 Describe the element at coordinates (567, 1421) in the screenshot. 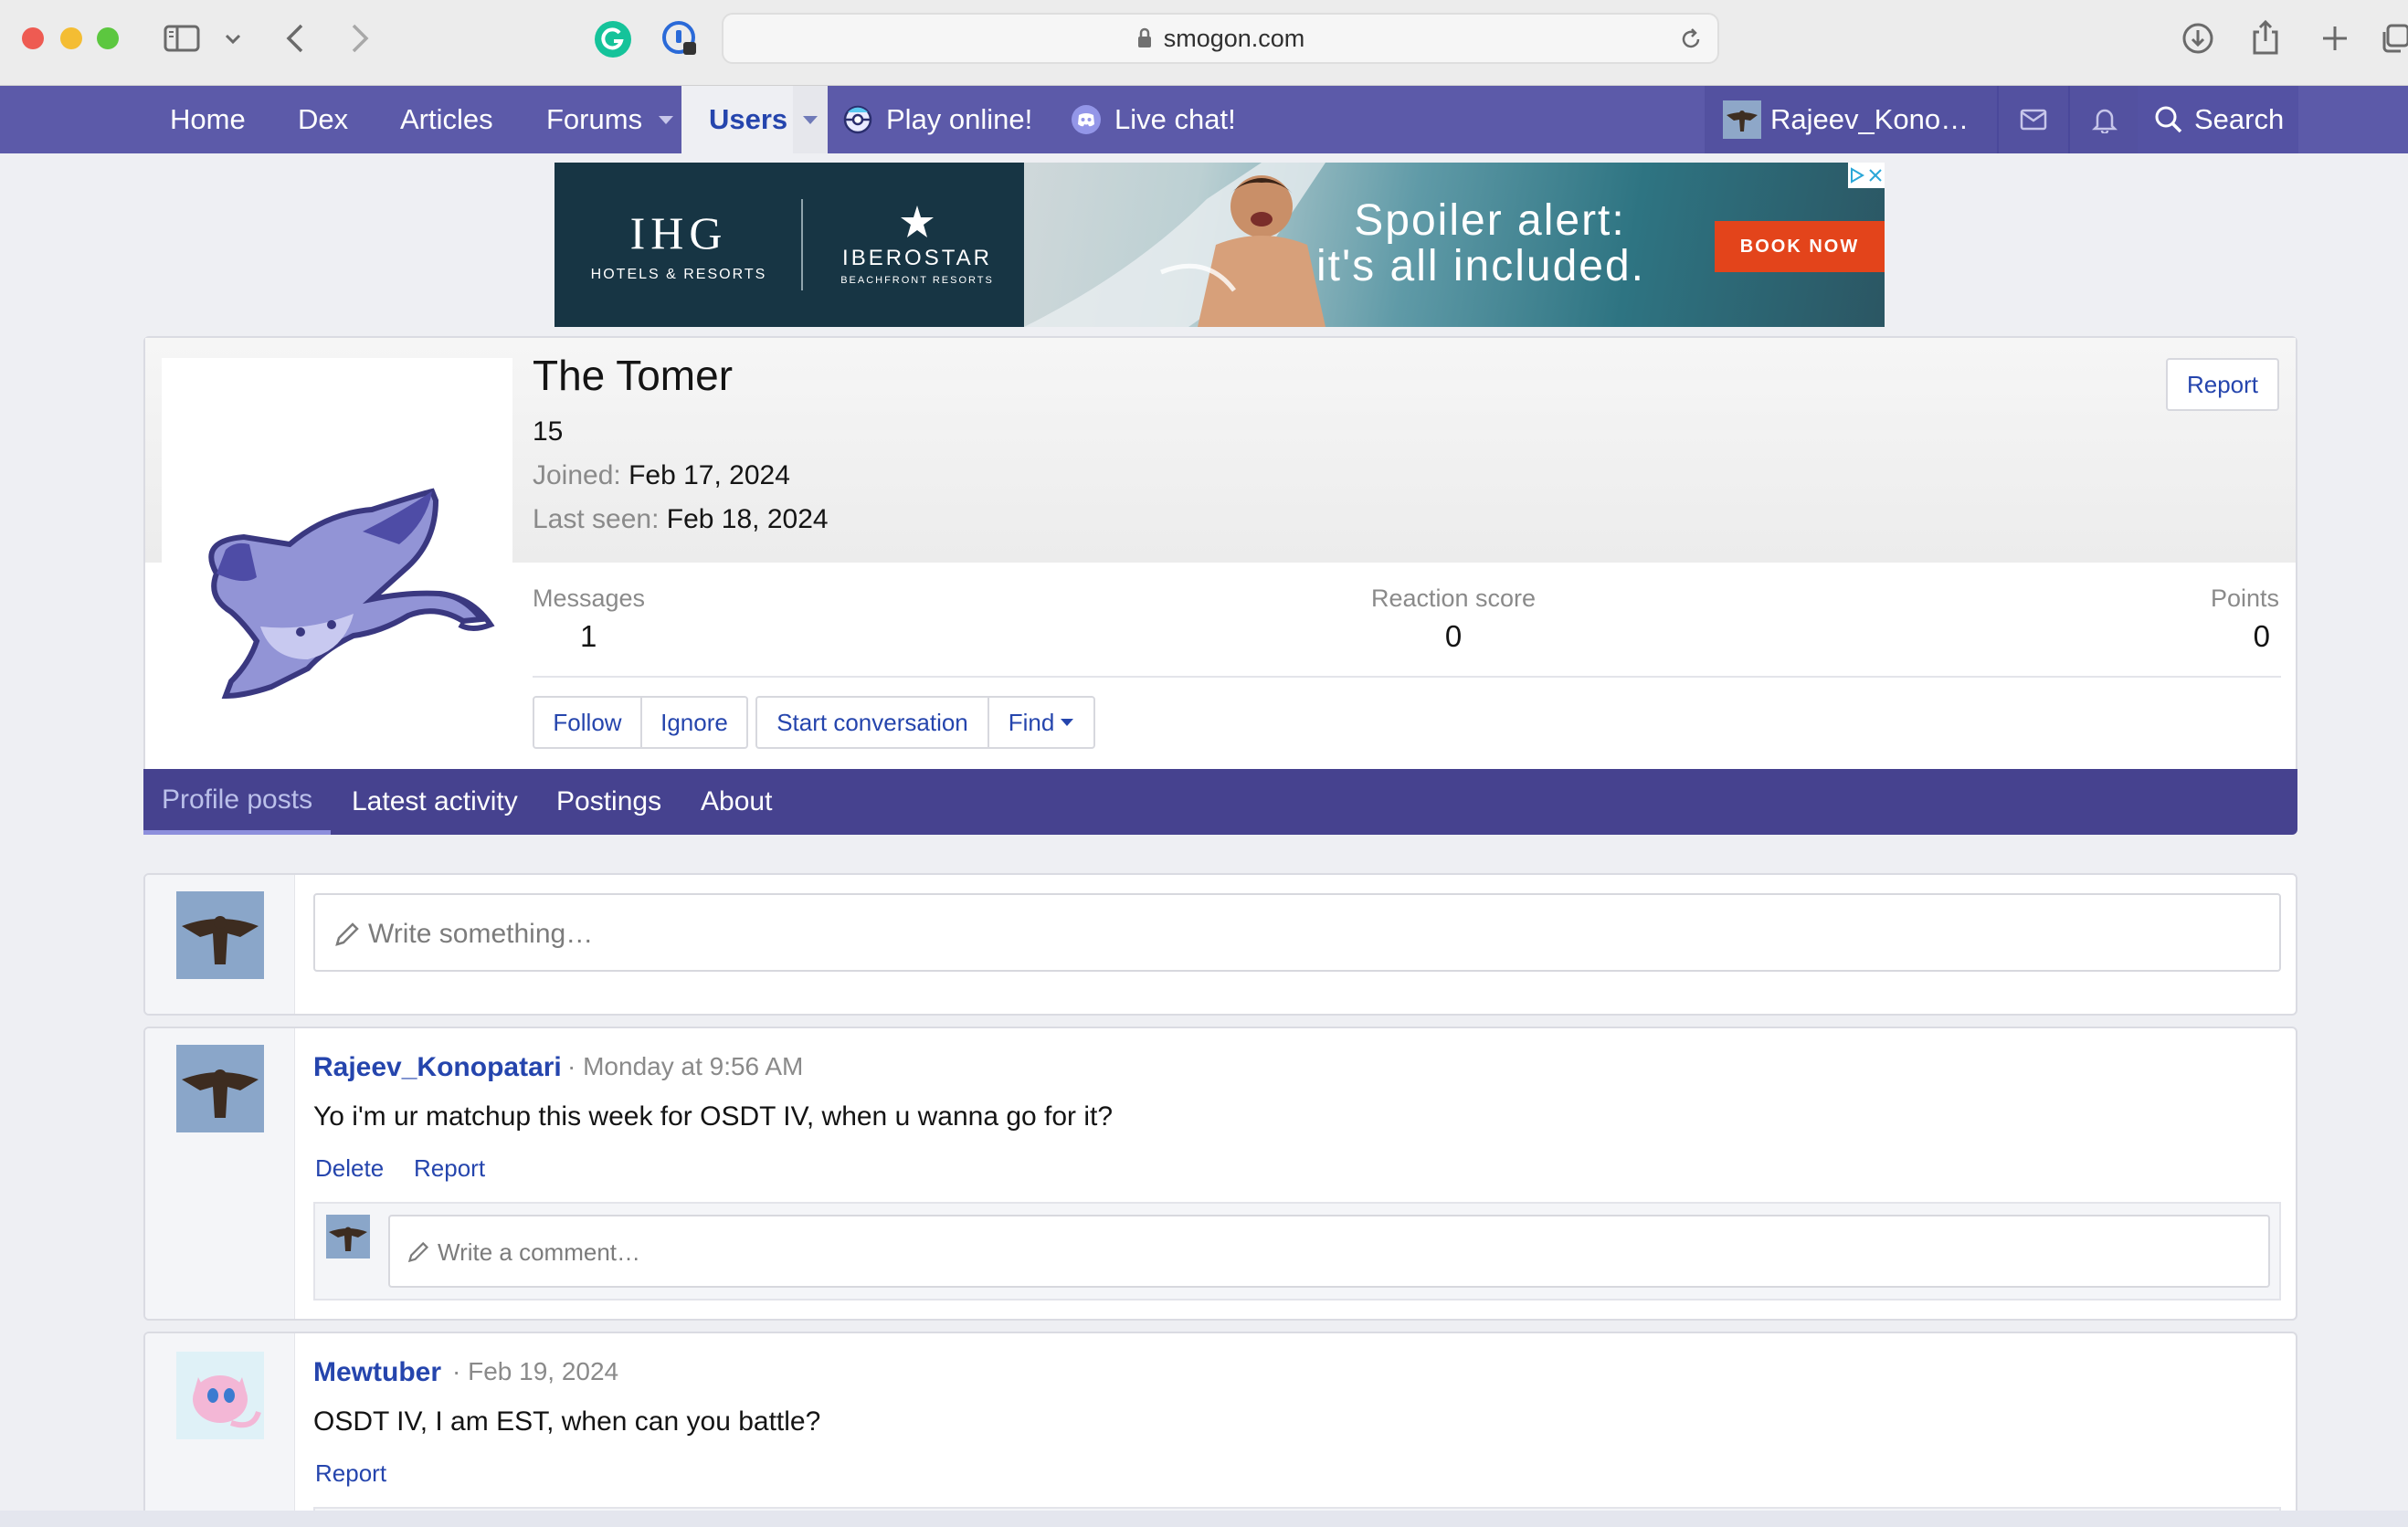

I see `post-body: OSDT IV, I am EST, when can you battle?` at that location.